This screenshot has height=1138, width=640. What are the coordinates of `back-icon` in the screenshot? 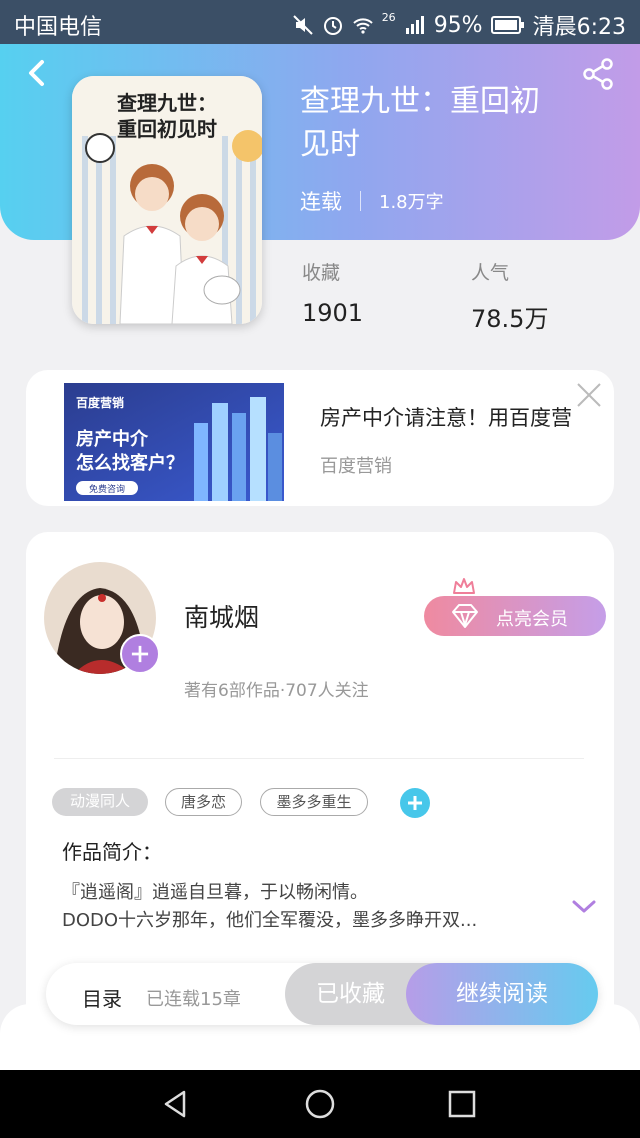 It's located at (37, 73).